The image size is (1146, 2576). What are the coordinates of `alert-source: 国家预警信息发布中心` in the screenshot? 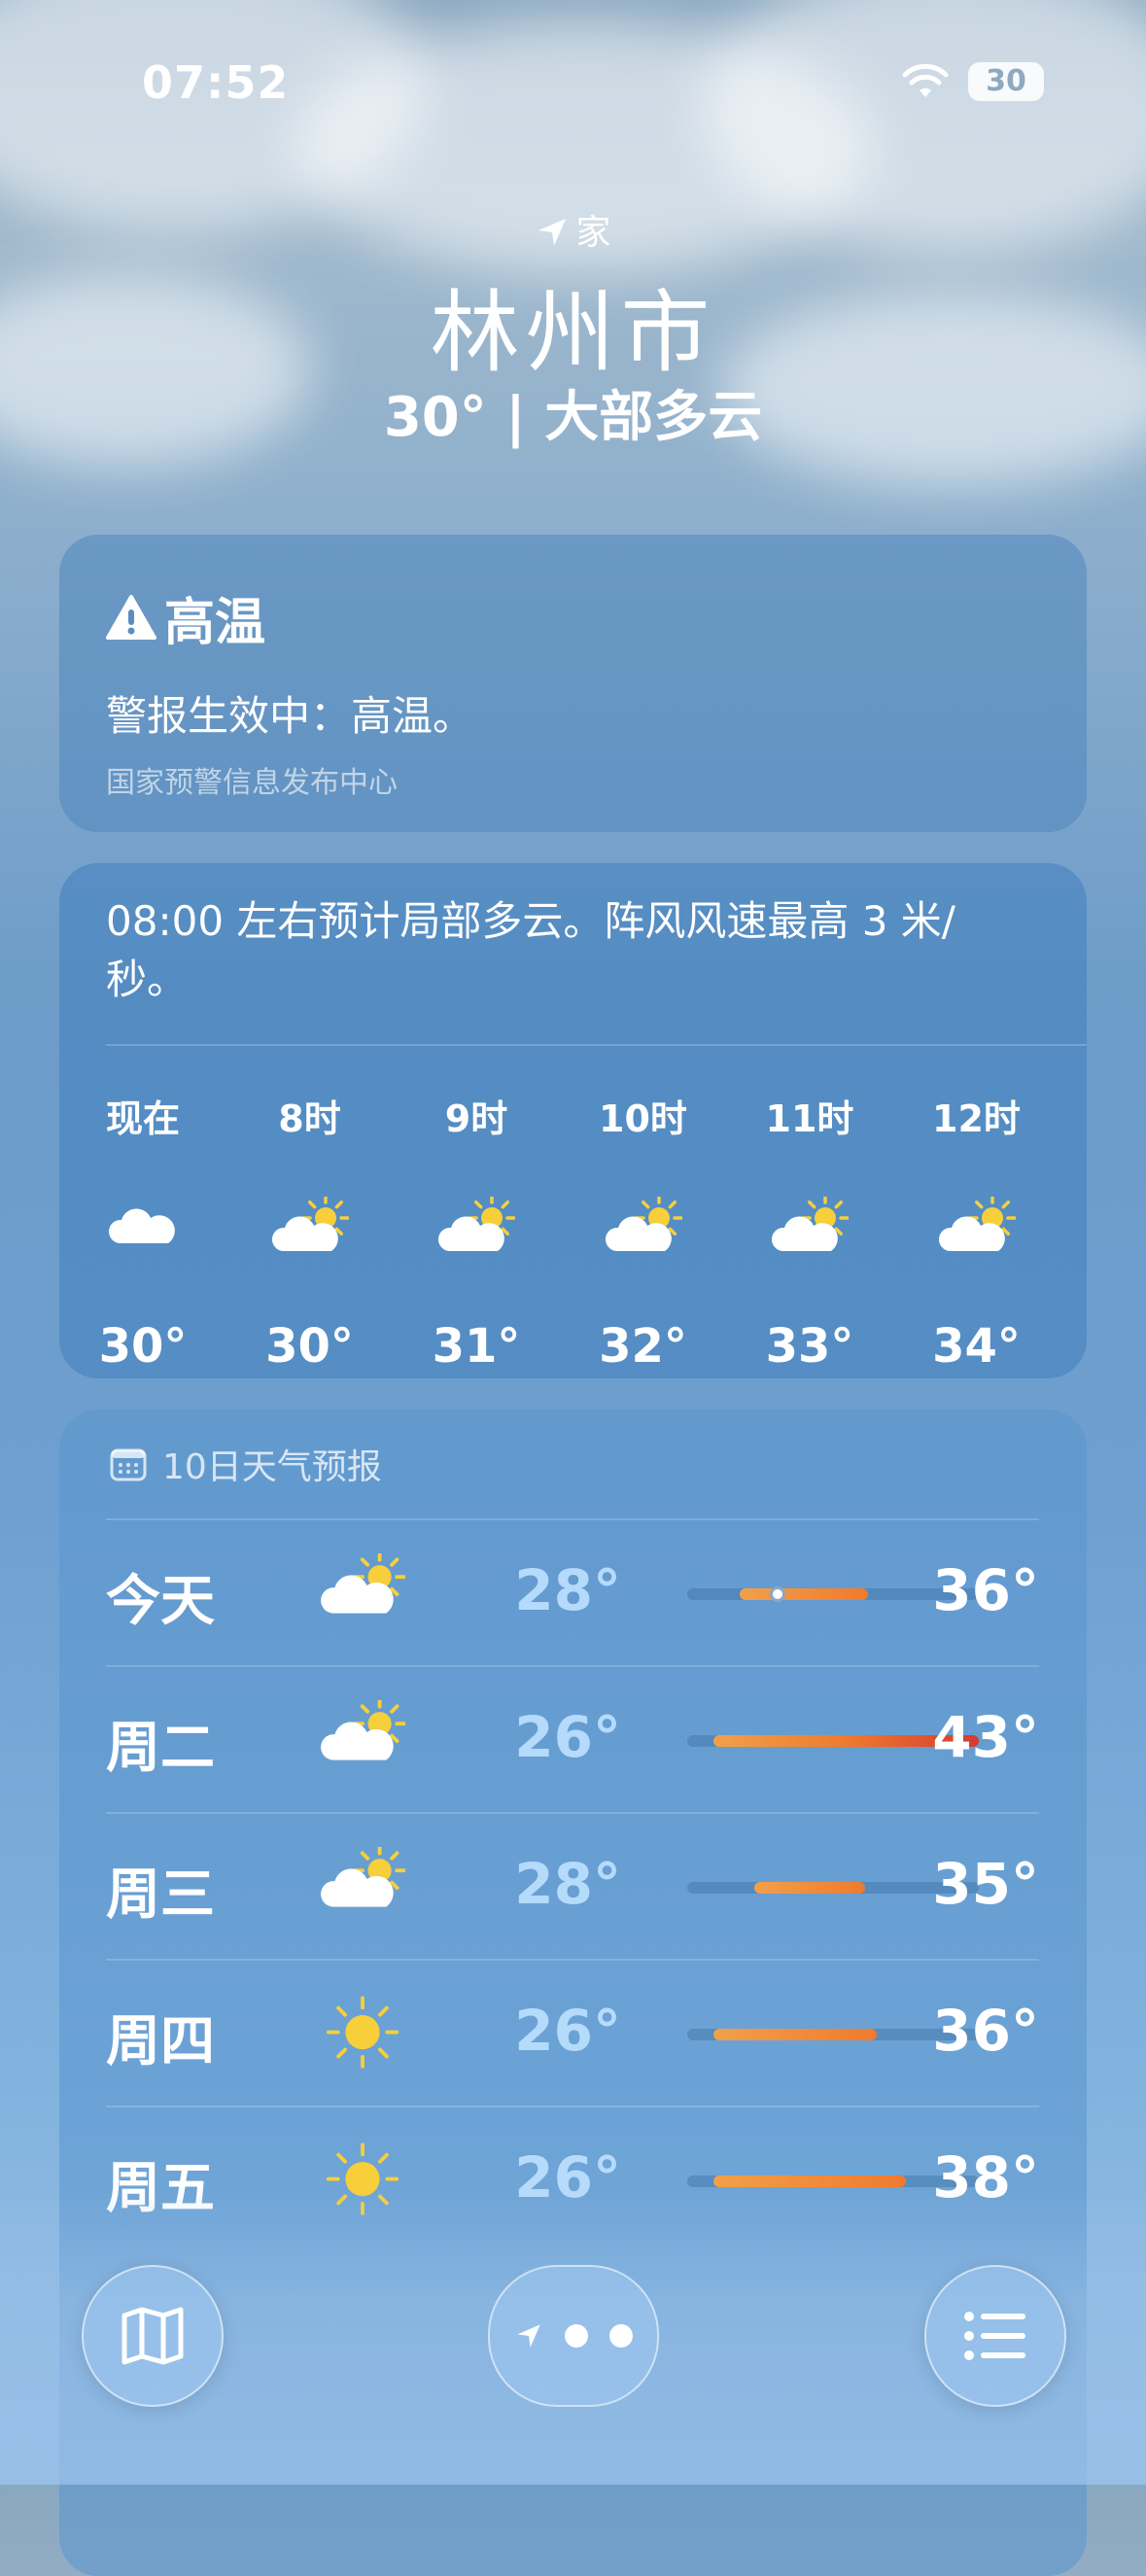 It's located at (252, 783).